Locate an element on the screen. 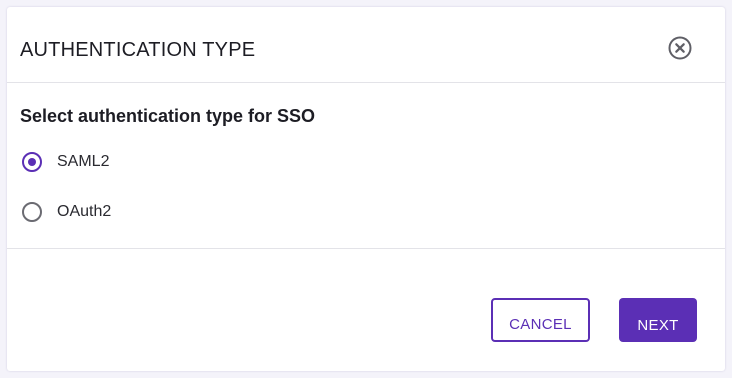 The height and width of the screenshot is (378, 732). next-button: NEXT is located at coordinates (658, 320).